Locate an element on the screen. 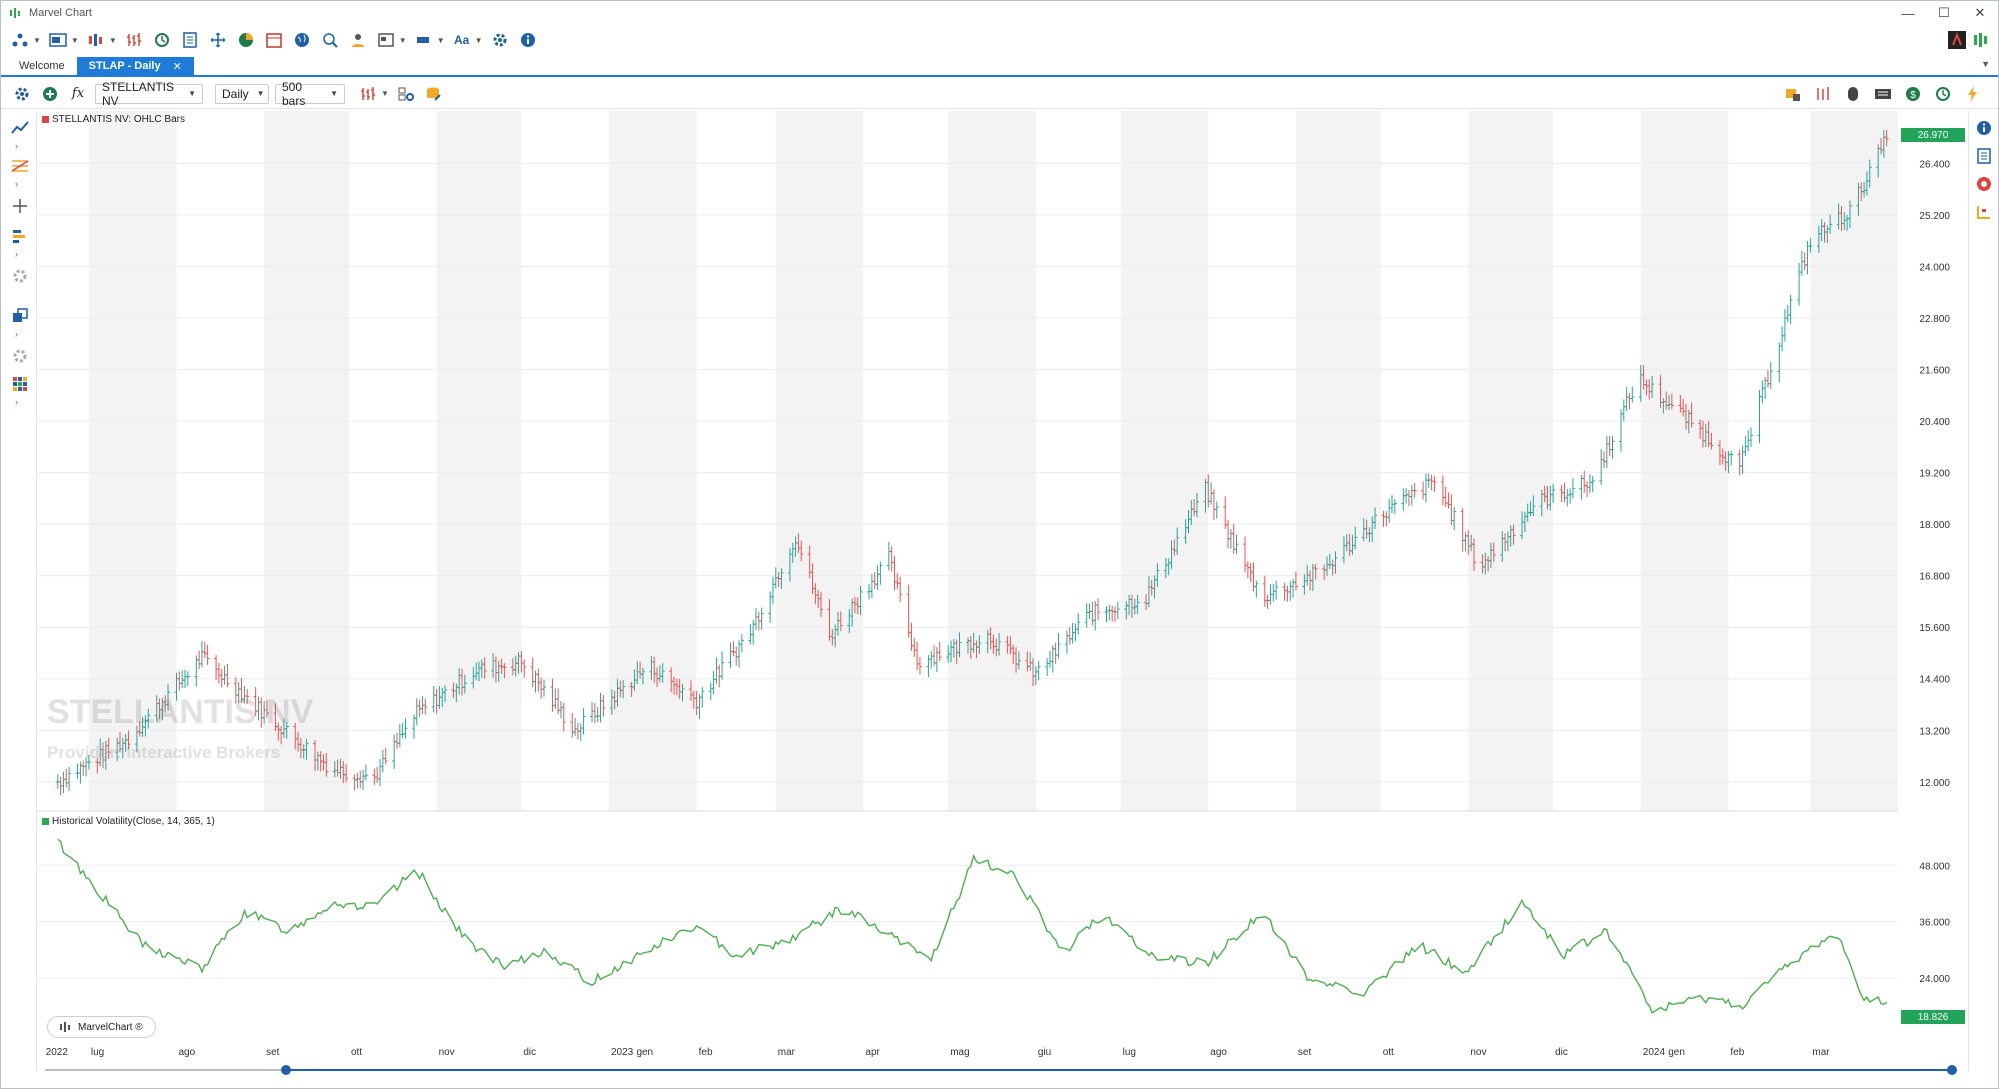  replay-icon is located at coordinates (162, 40).